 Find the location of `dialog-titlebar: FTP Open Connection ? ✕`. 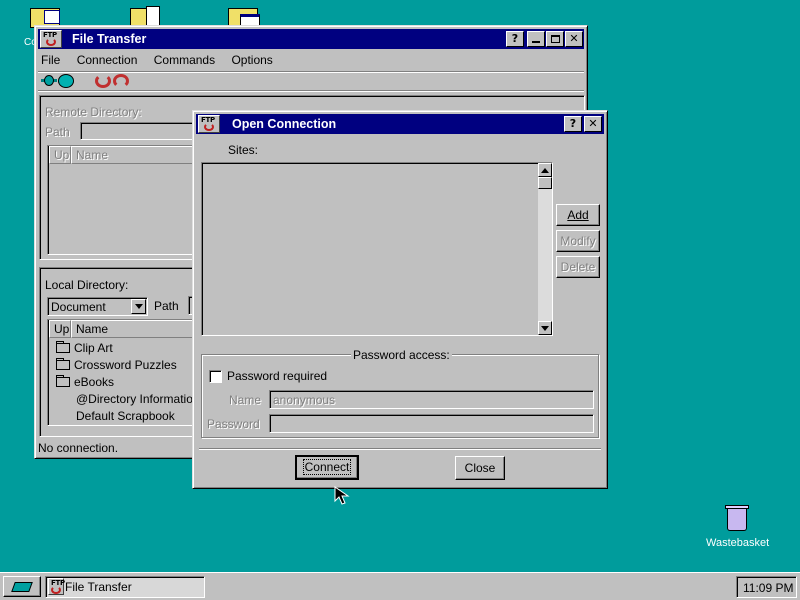

dialog-titlebar: FTP Open Connection ? ✕ is located at coordinates (400, 124).